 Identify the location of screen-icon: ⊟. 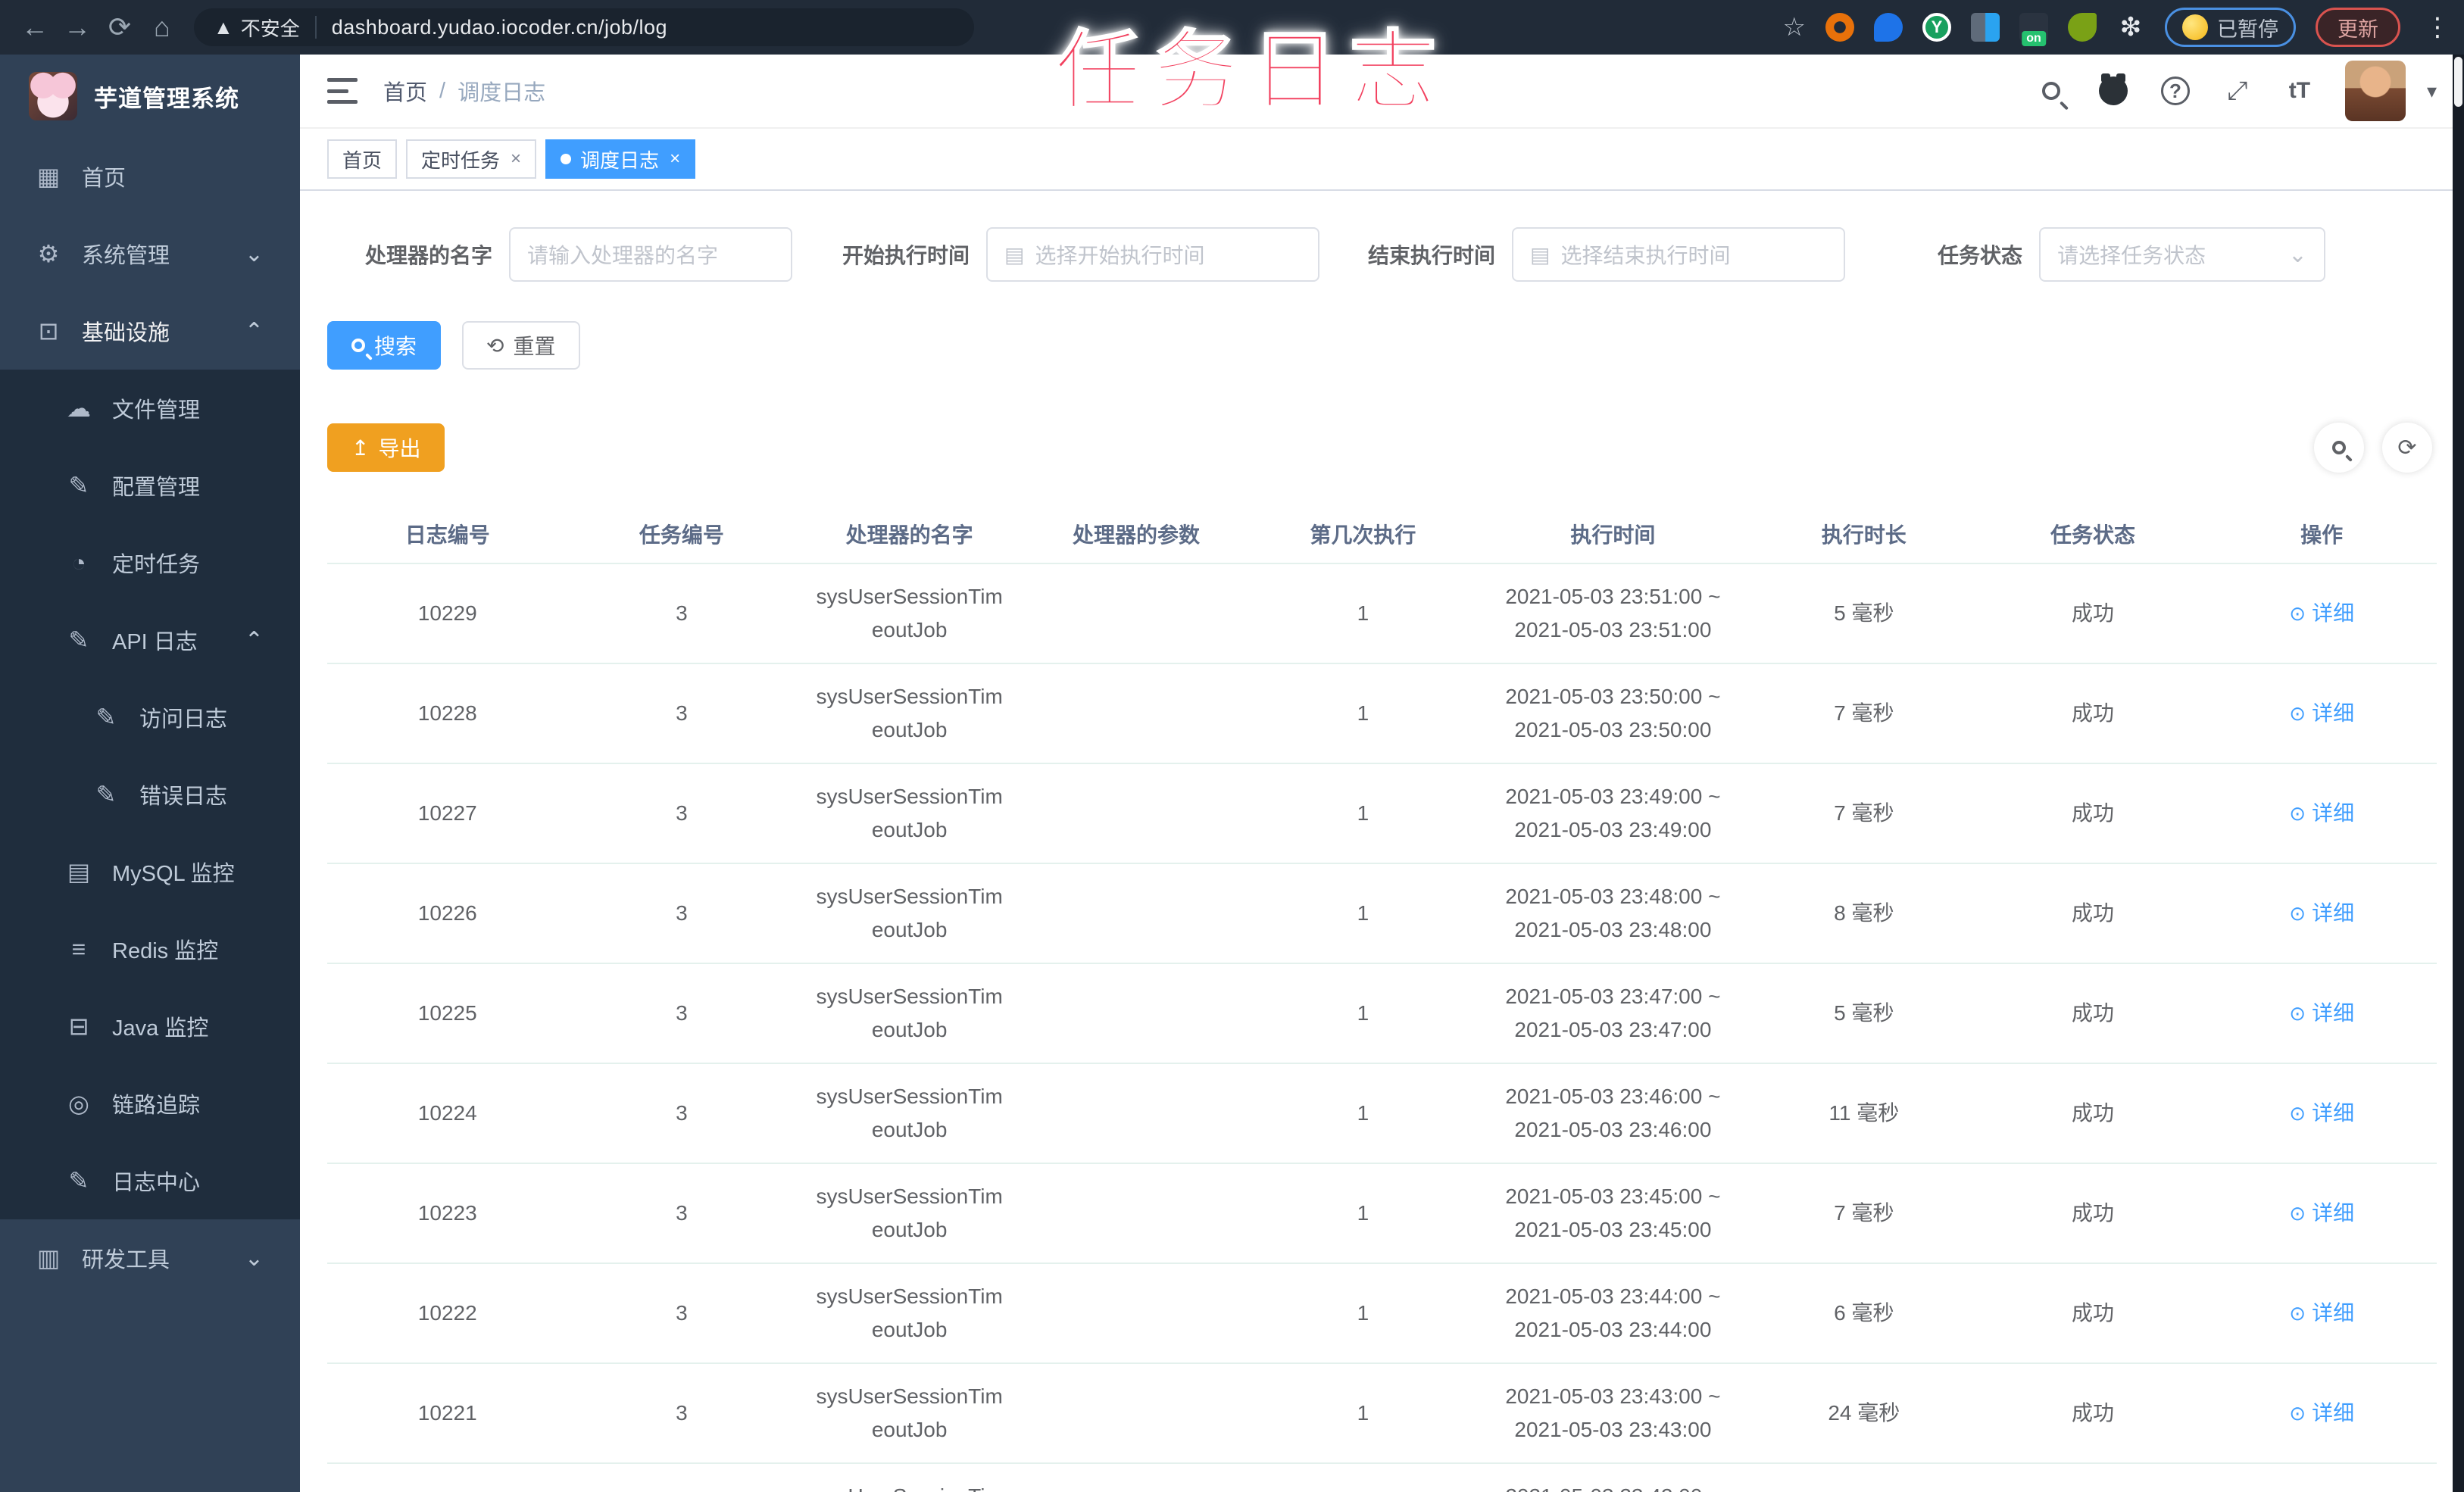
(78, 1027).